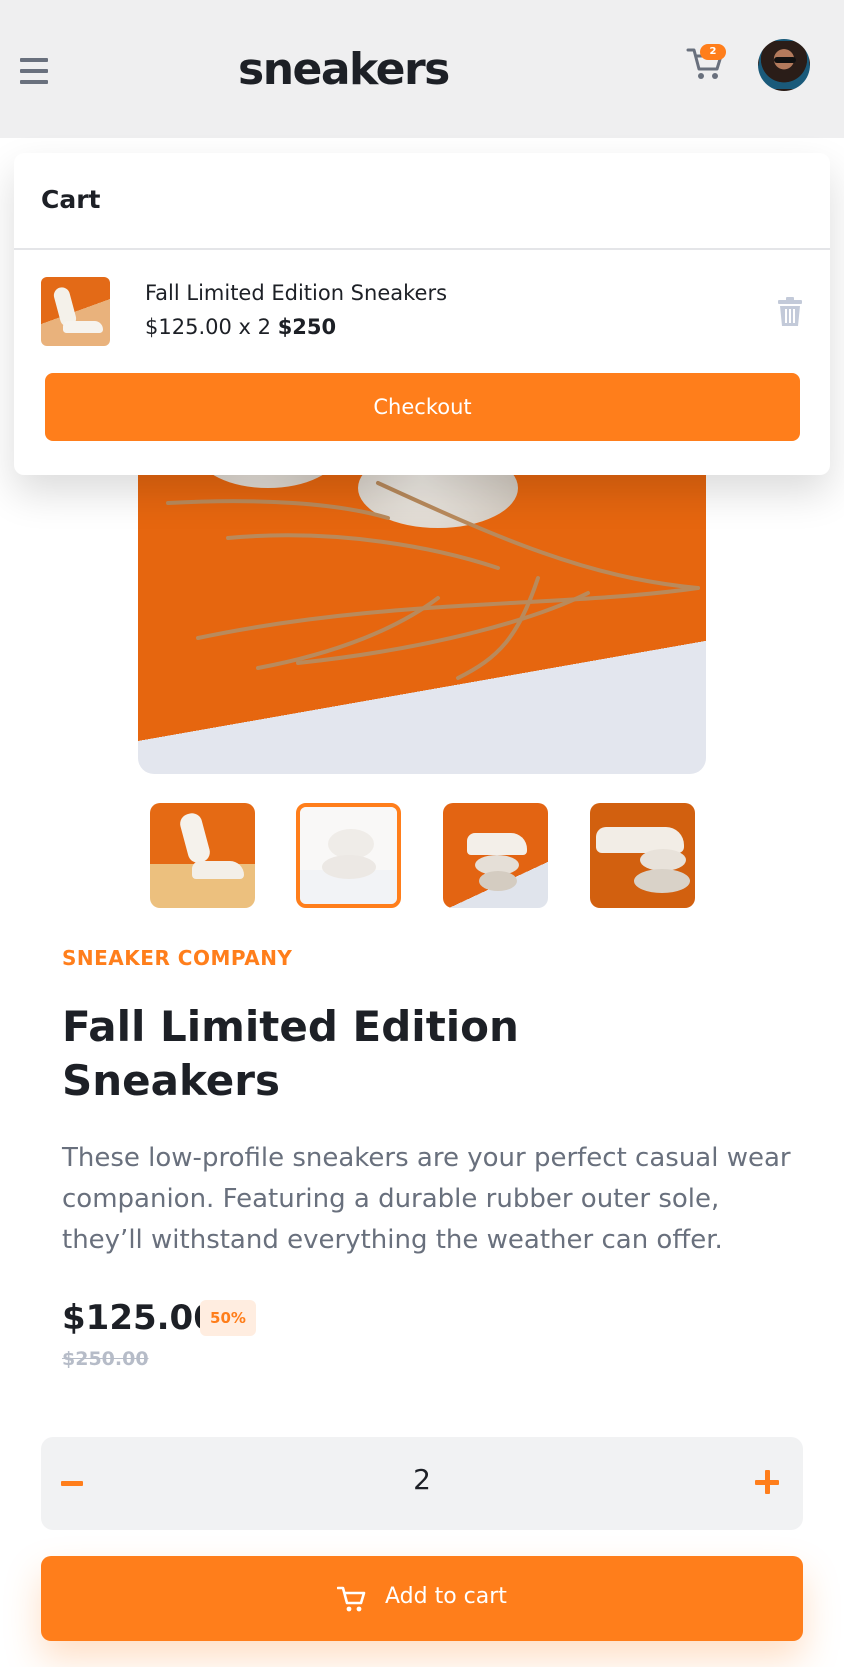 The width and height of the screenshot is (844, 1667). Describe the element at coordinates (290, 1053) in the screenshot. I see `product-title: Fall Limited Edition Sneakers` at that location.